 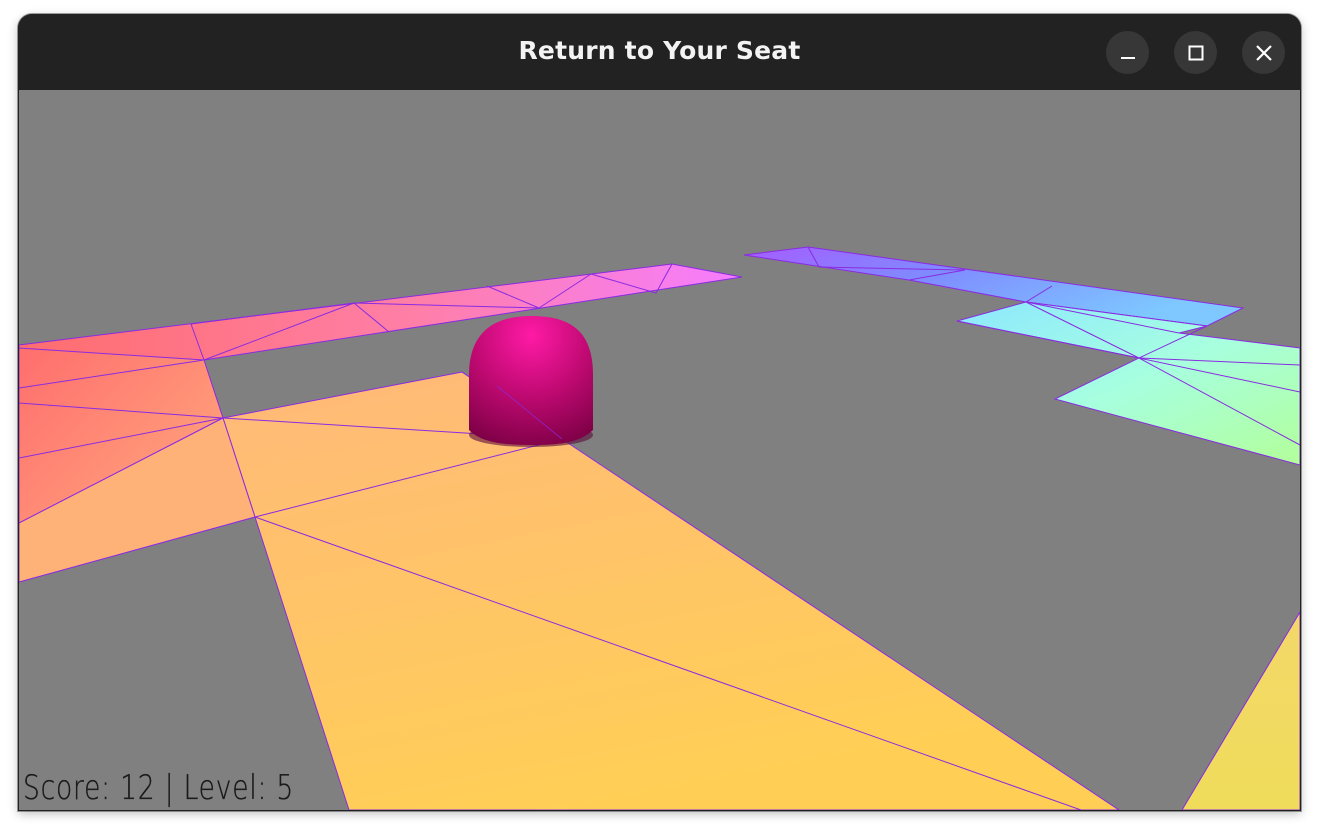 I want to click on minimize-button, so click(x=1127, y=52).